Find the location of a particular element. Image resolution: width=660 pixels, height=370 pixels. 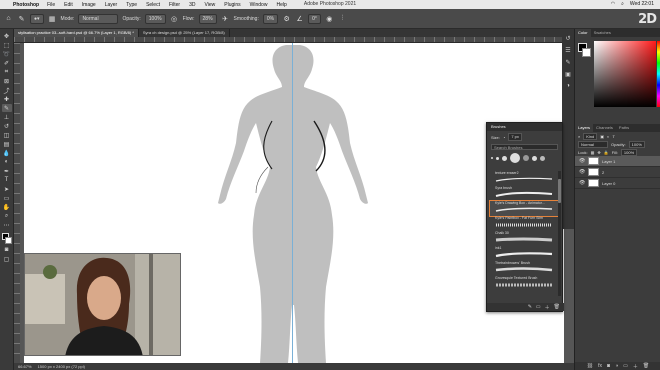

history-panel-icon: ↺ is located at coordinates (568, 38).